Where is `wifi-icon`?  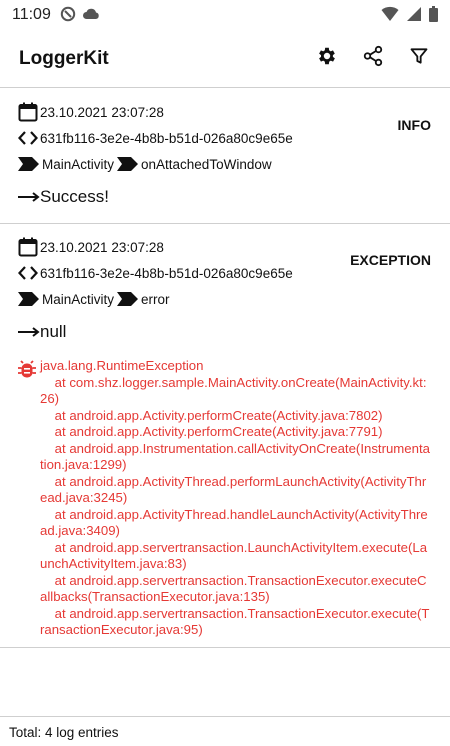
wifi-icon is located at coordinates (390, 16).